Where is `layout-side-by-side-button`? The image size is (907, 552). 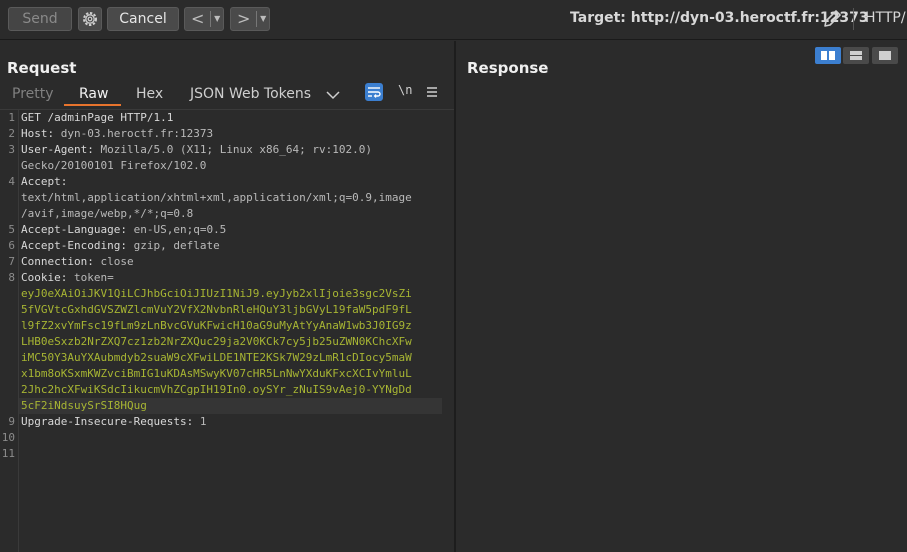 layout-side-by-side-button is located at coordinates (828, 55).